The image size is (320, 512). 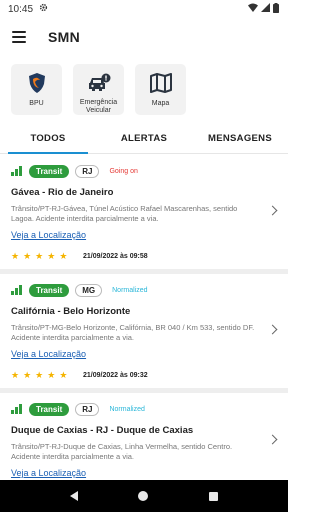 What do you see at coordinates (102, 430) in the screenshot?
I see `card-title: Duque de Caxias - RJ - Duque de Caxias` at bounding box center [102, 430].